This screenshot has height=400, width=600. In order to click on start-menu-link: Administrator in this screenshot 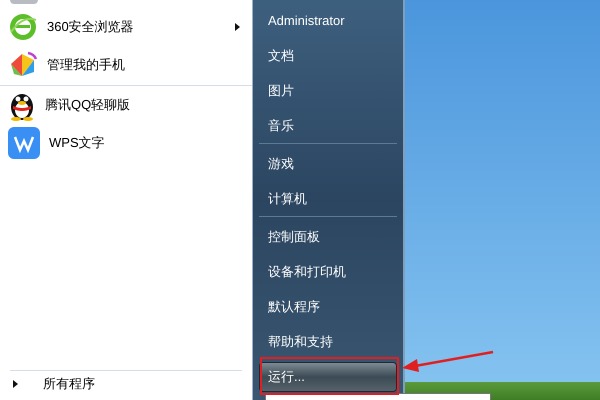, I will do `click(328, 21)`.